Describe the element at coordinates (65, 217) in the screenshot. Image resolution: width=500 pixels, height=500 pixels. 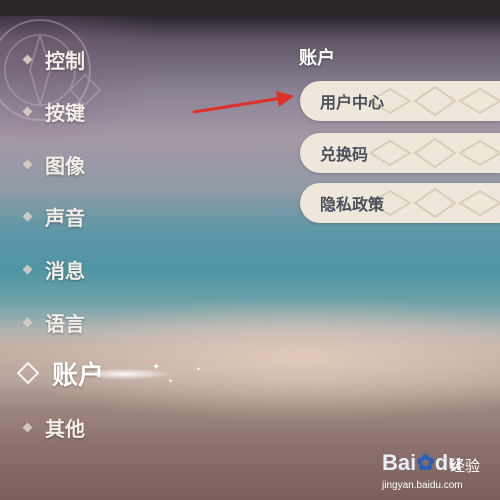
I see `menu-item-label: 声音` at that location.